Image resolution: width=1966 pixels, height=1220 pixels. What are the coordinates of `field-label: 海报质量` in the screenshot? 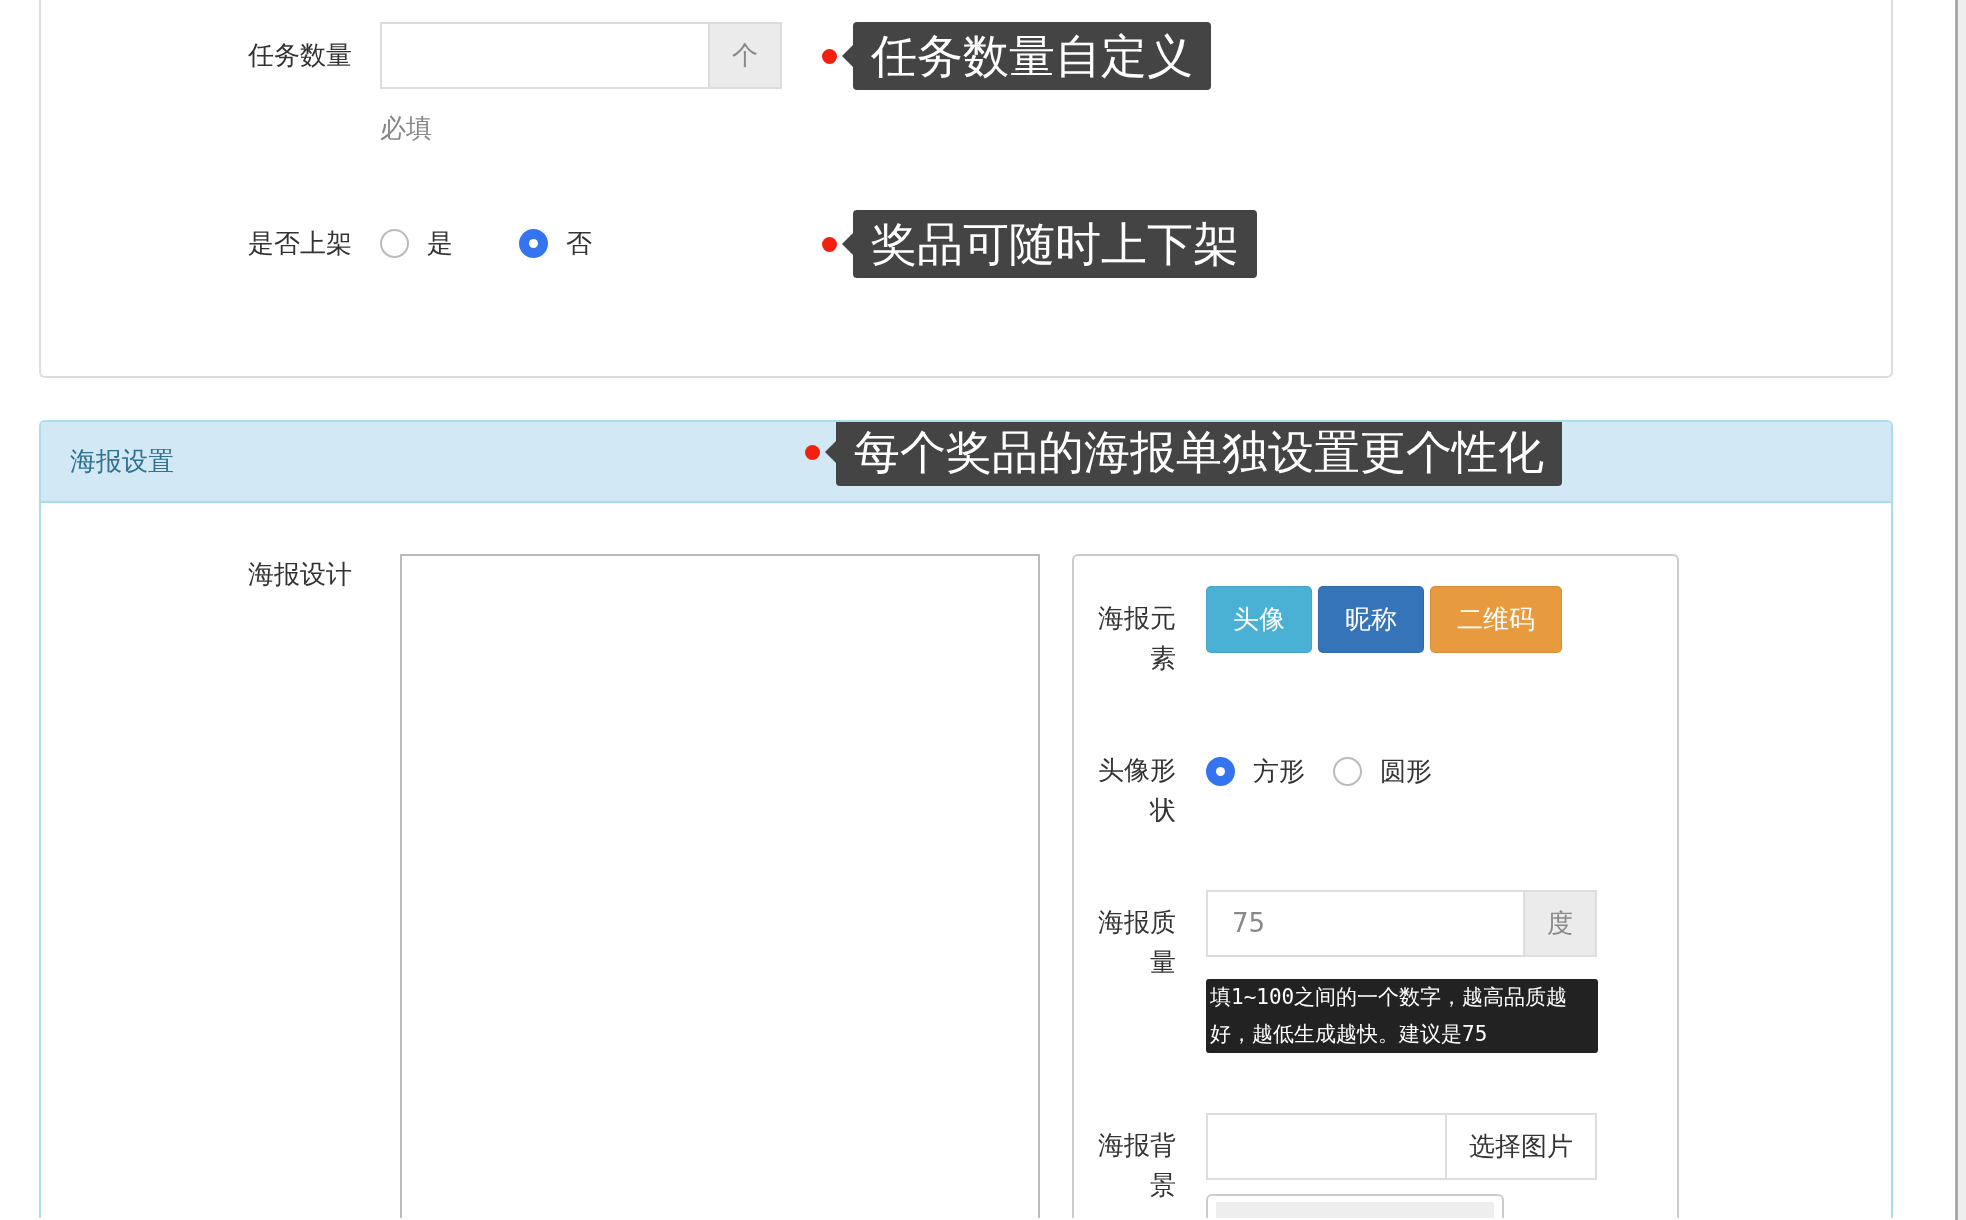 It's located at (1136, 942).